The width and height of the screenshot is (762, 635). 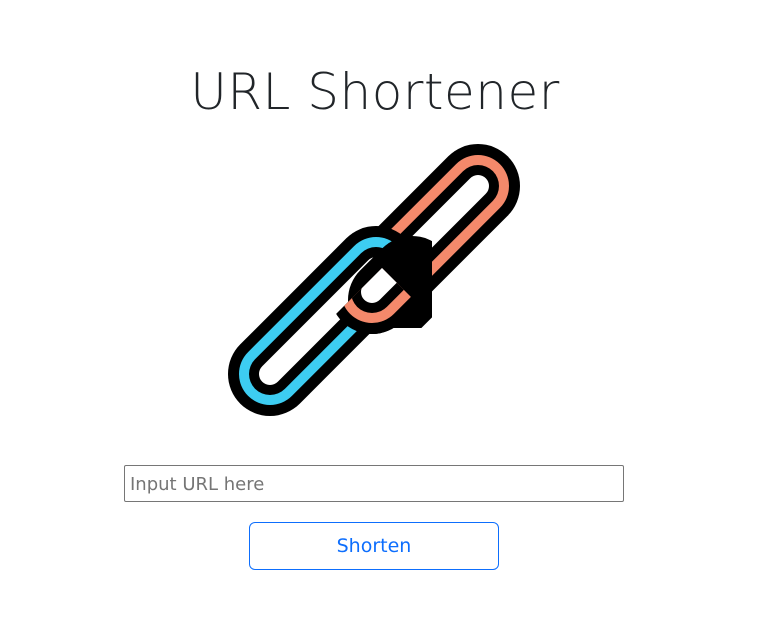 I want to click on page-title: URL Shortener, so click(x=375, y=92).